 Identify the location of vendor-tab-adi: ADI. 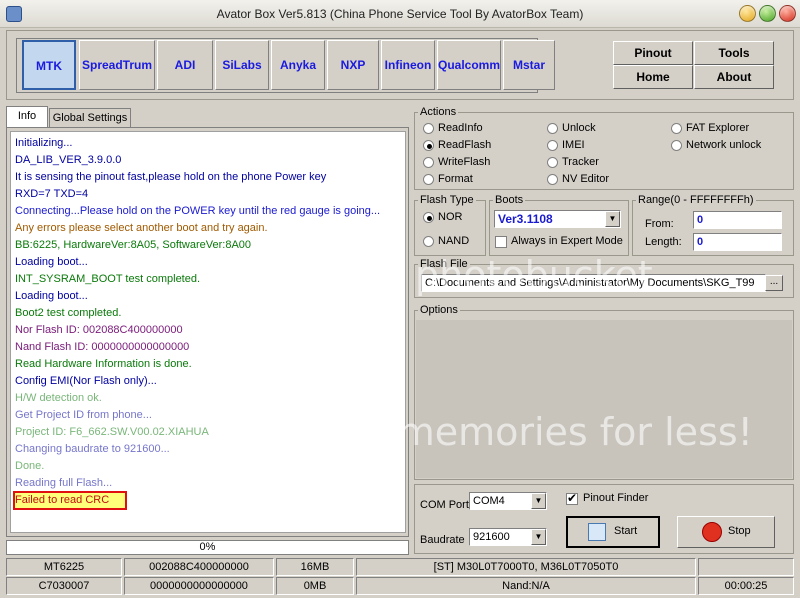
(185, 65).